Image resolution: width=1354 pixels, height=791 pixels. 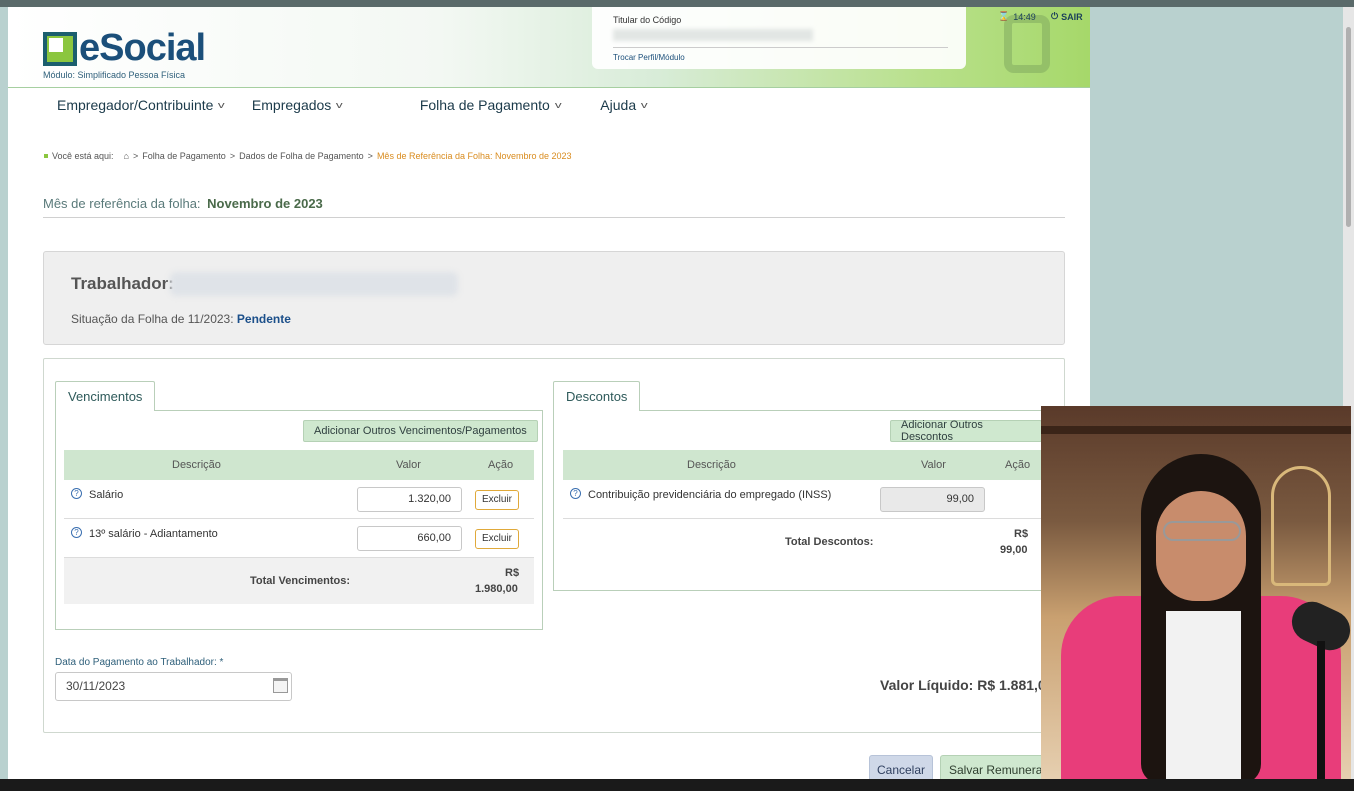 What do you see at coordinates (114, 75) in the screenshot?
I see `module-label: Módulo: Simplificado Pessoa Física` at bounding box center [114, 75].